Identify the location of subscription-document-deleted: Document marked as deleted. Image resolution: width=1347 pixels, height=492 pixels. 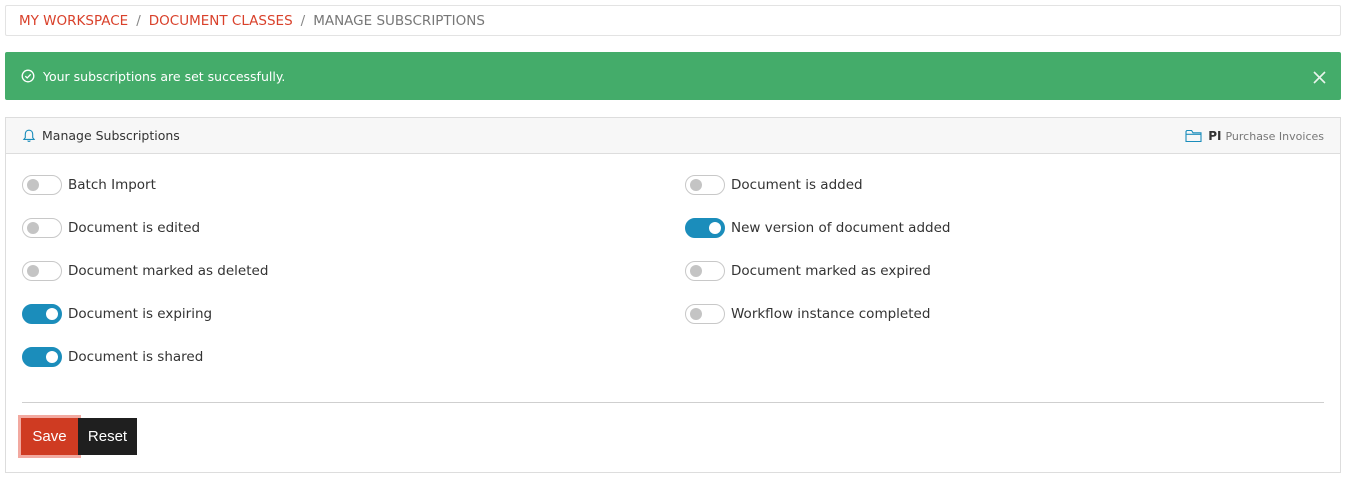
(145, 271).